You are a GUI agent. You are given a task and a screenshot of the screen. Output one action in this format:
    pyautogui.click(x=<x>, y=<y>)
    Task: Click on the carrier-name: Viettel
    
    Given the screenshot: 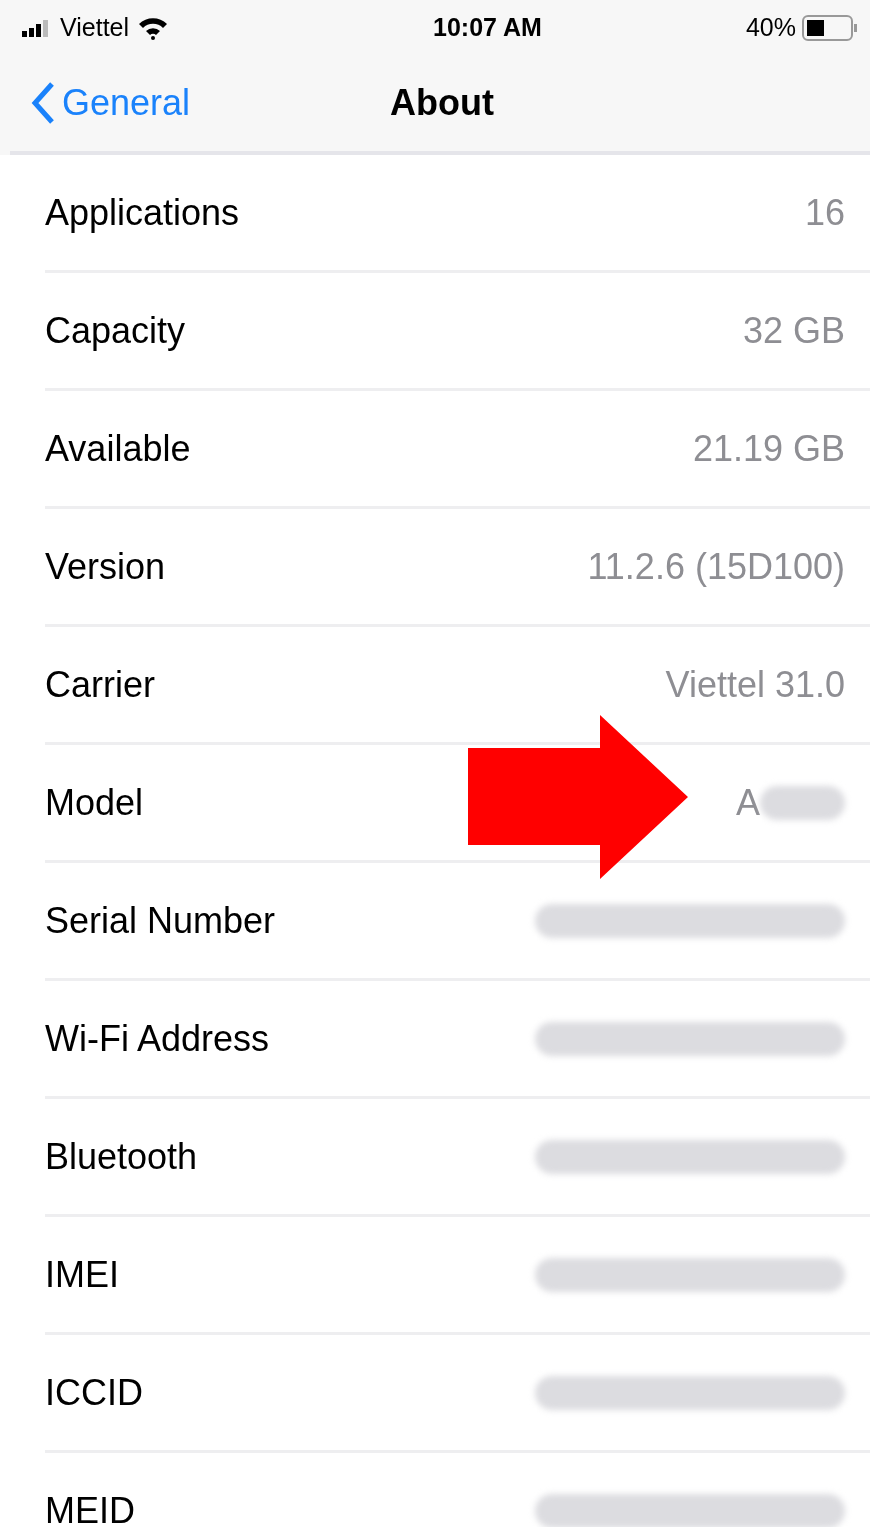 What is the action you would take?
    pyautogui.click(x=95, y=27)
    